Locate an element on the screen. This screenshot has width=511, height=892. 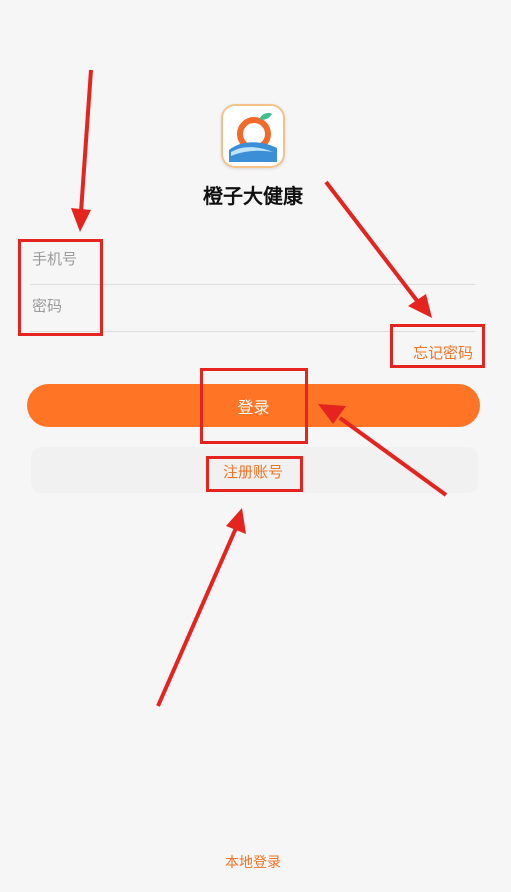
annotation-arrow-login is located at coordinates (383, 450).